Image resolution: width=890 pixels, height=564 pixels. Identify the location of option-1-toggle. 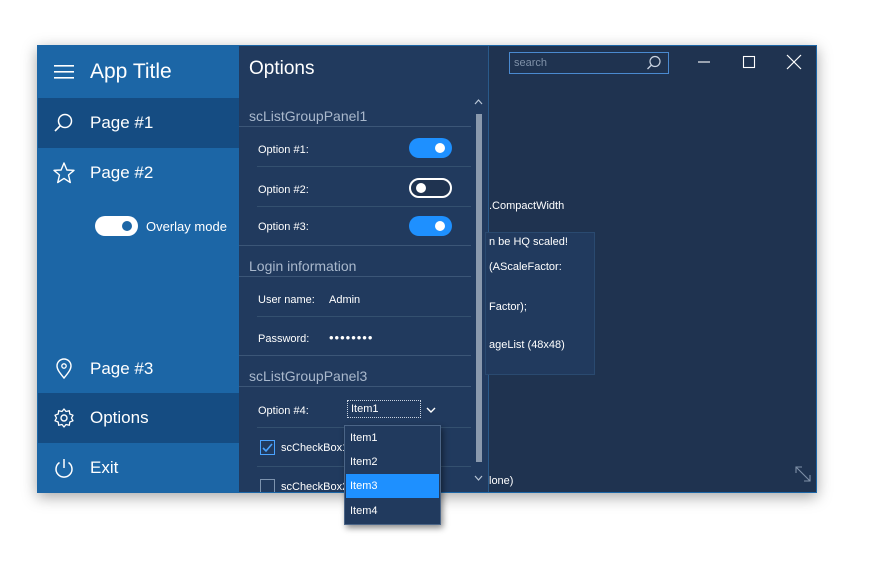
(430, 148).